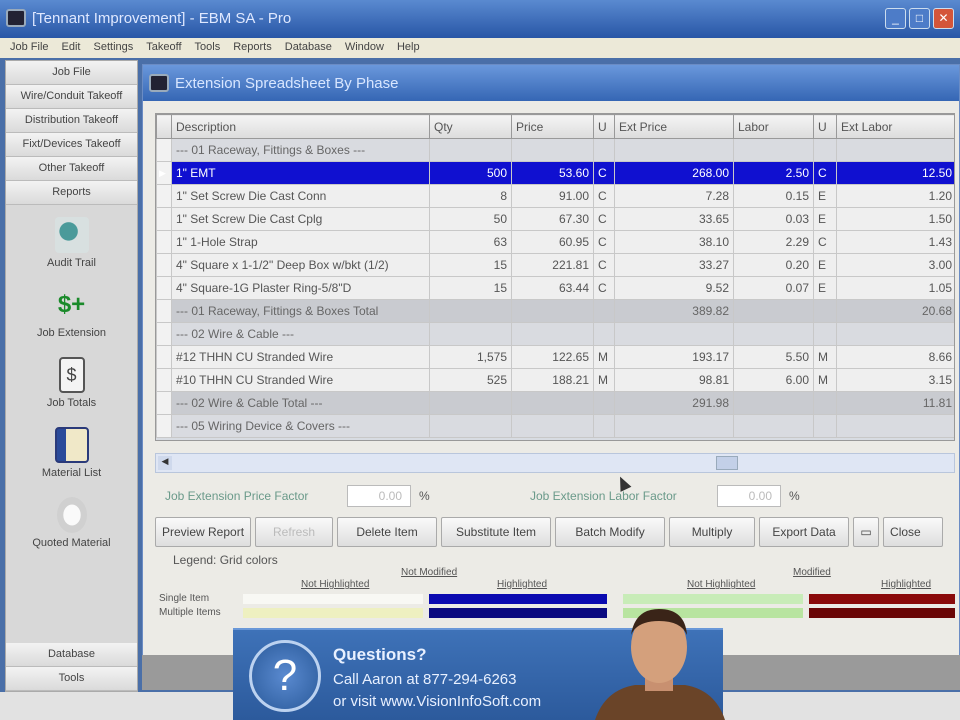 The image size is (960, 720). What do you see at coordinates (300, 403) in the screenshot?
I see `cell-description: --- 02 Wire & Cable Total ---` at bounding box center [300, 403].